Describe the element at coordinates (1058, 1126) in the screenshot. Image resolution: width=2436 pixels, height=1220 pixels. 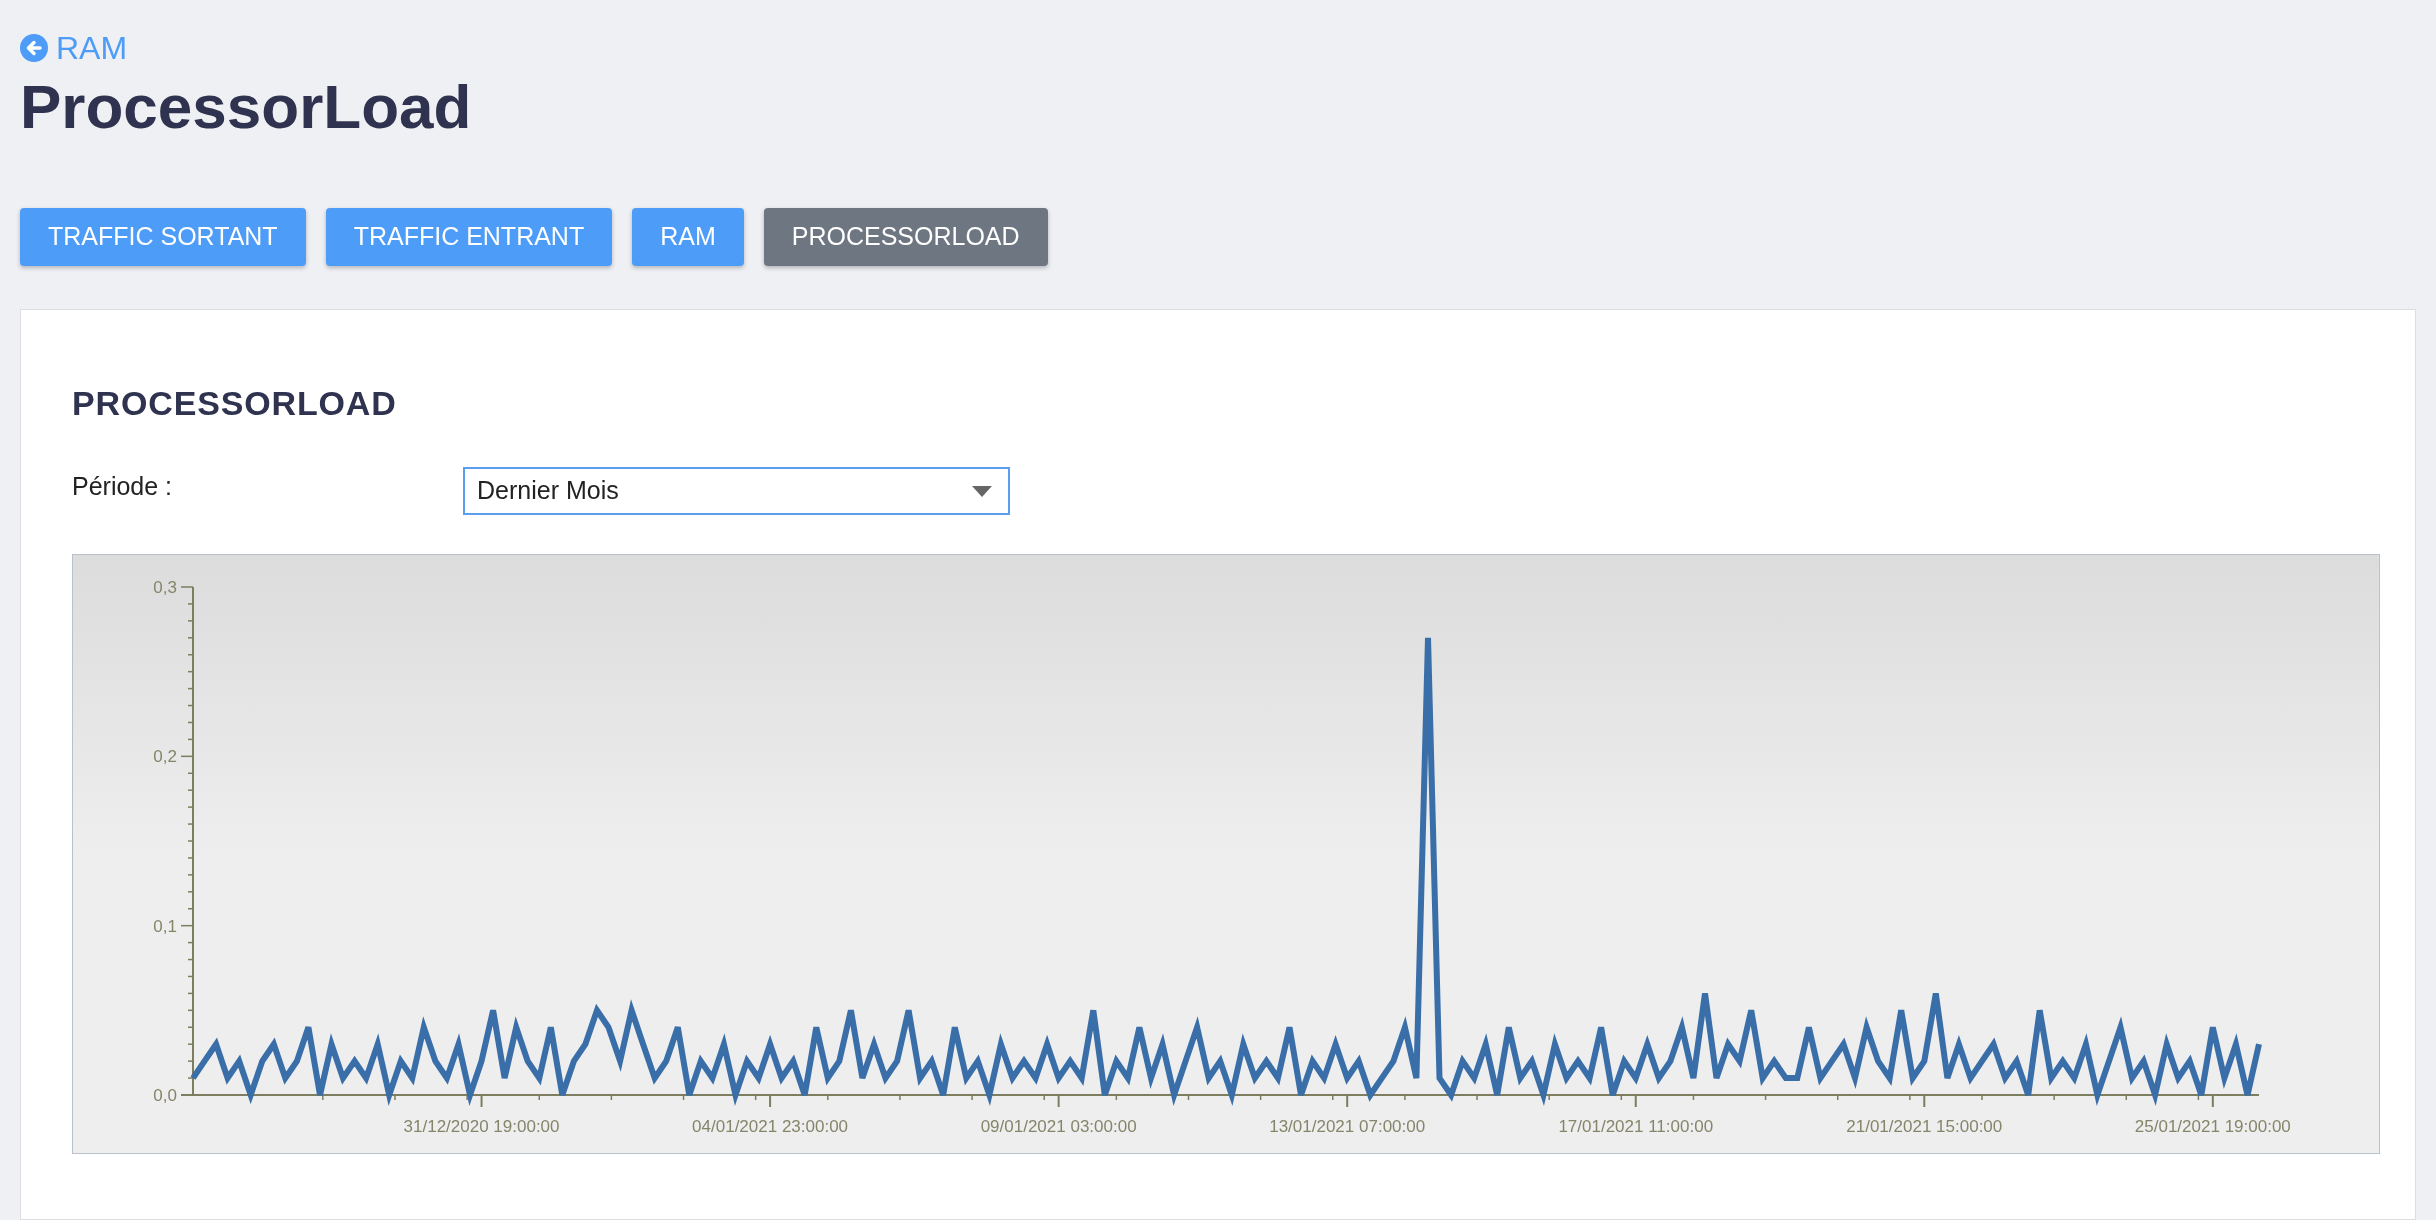
I see `x-tick-label: 09/01/2021 03:00:00` at that location.